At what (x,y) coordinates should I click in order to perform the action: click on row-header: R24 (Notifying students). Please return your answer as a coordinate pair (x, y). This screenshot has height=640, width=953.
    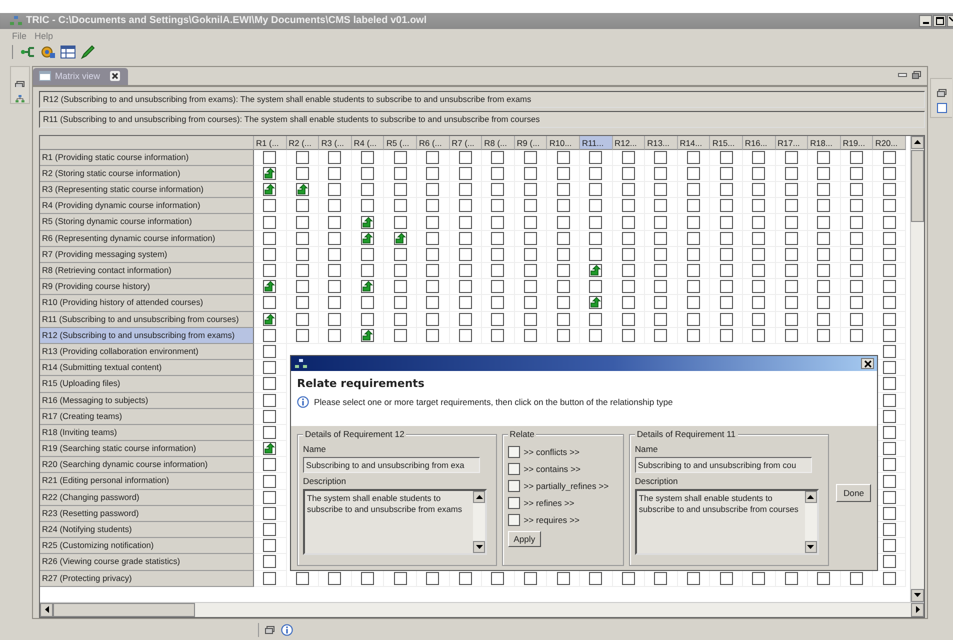
    Looking at the image, I should click on (147, 530).